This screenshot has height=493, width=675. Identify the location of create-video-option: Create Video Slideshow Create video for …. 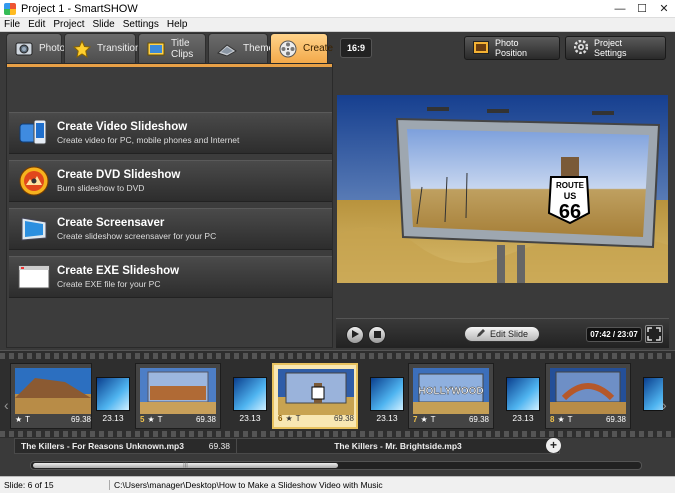
(170, 133).